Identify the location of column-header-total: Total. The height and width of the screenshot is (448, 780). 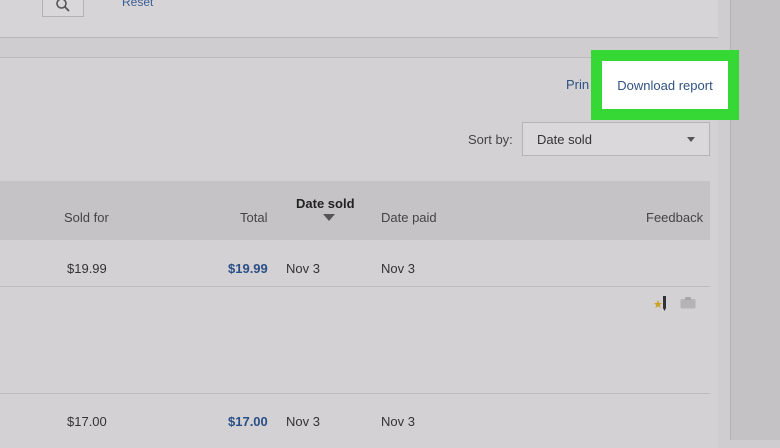
(254, 217).